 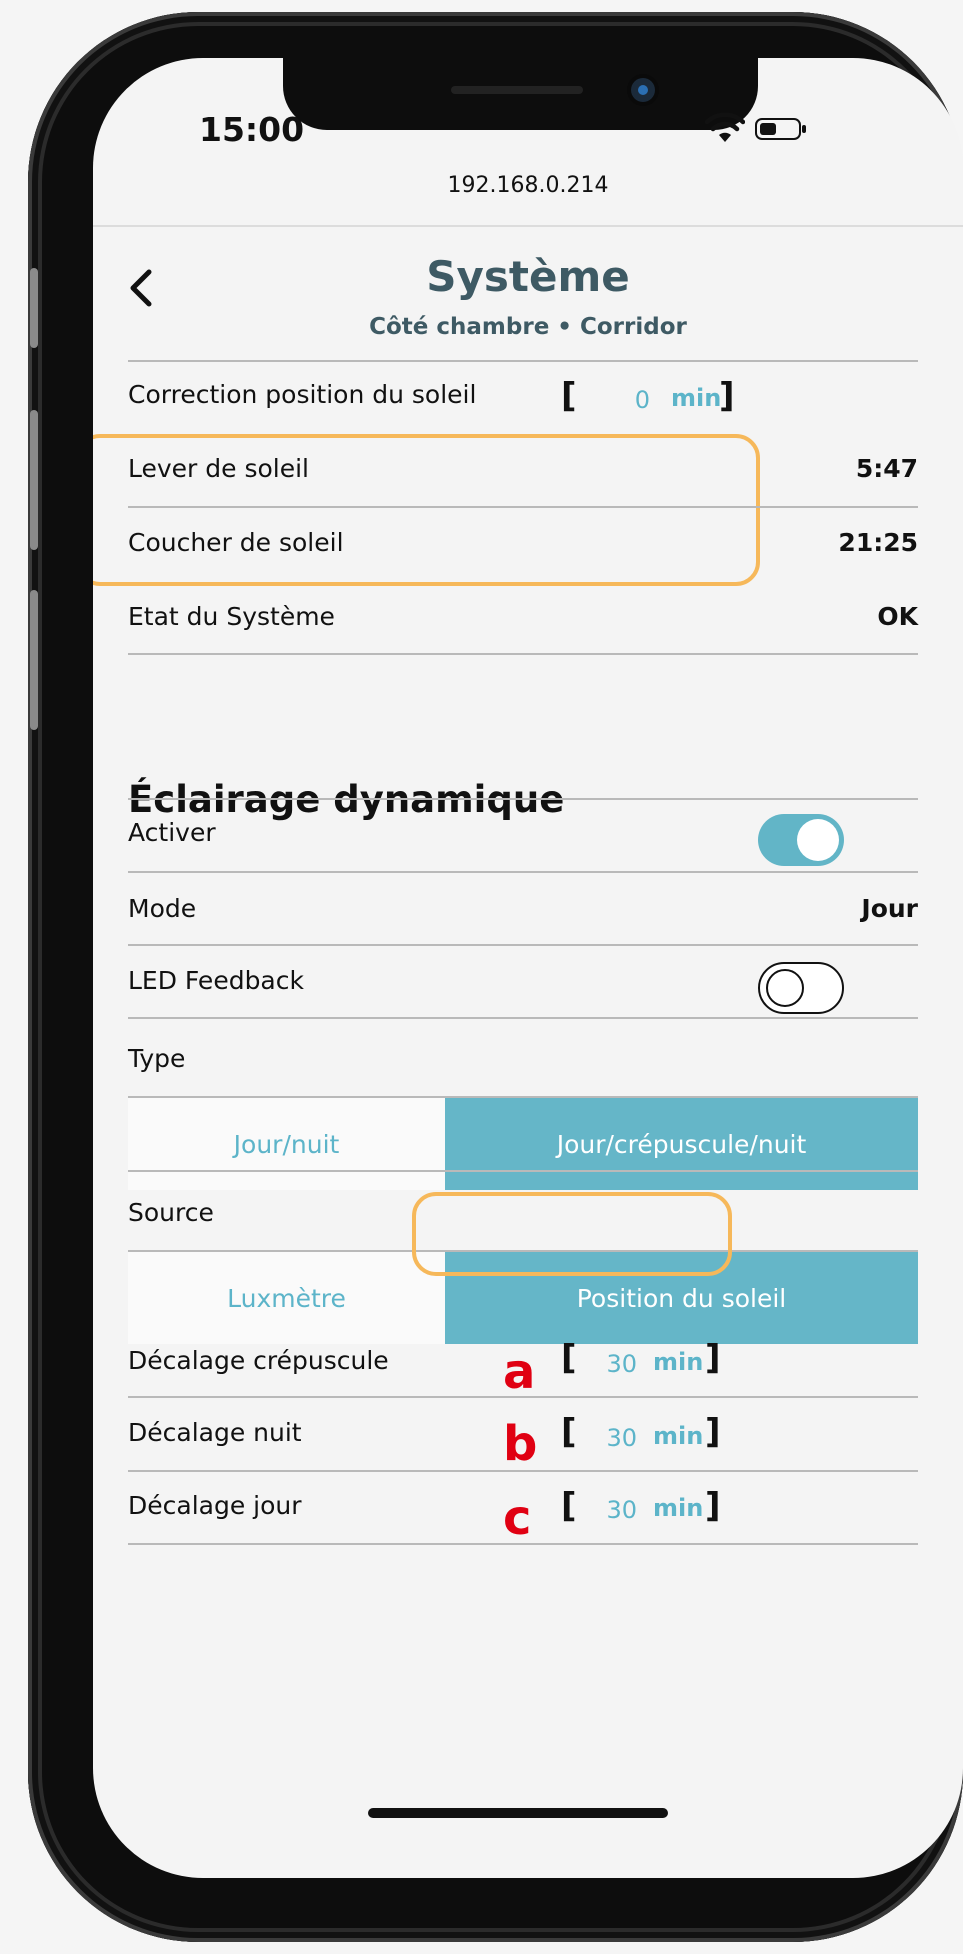 What do you see at coordinates (286, 1144) in the screenshot?
I see `type-option-day-night: Jour/nuit` at bounding box center [286, 1144].